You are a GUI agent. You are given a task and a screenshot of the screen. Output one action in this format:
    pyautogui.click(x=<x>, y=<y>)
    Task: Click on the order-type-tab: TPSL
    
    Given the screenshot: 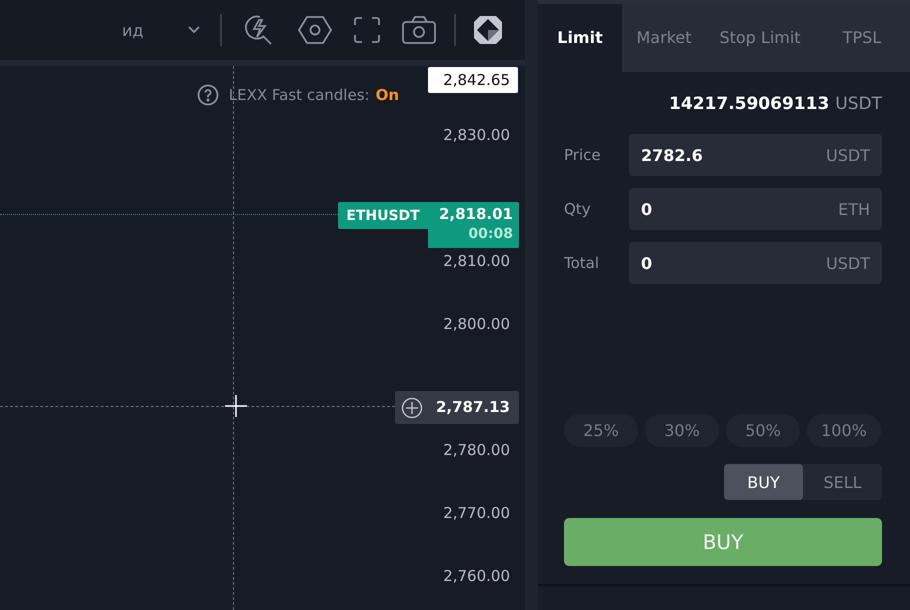 What is the action you would take?
    pyautogui.click(x=862, y=38)
    